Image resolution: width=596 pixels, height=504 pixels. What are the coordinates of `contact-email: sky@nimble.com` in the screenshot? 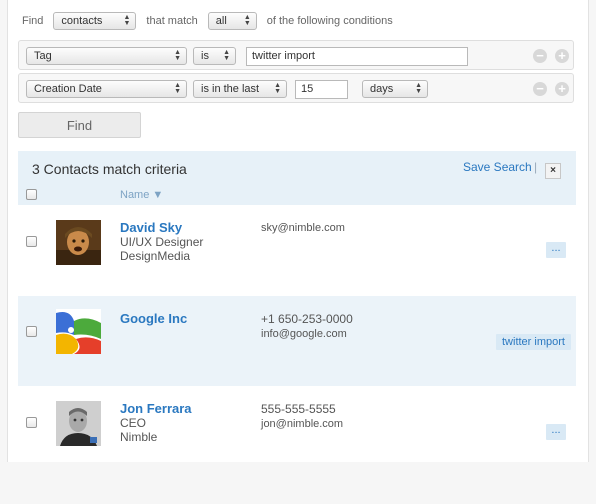 It's located at (303, 228).